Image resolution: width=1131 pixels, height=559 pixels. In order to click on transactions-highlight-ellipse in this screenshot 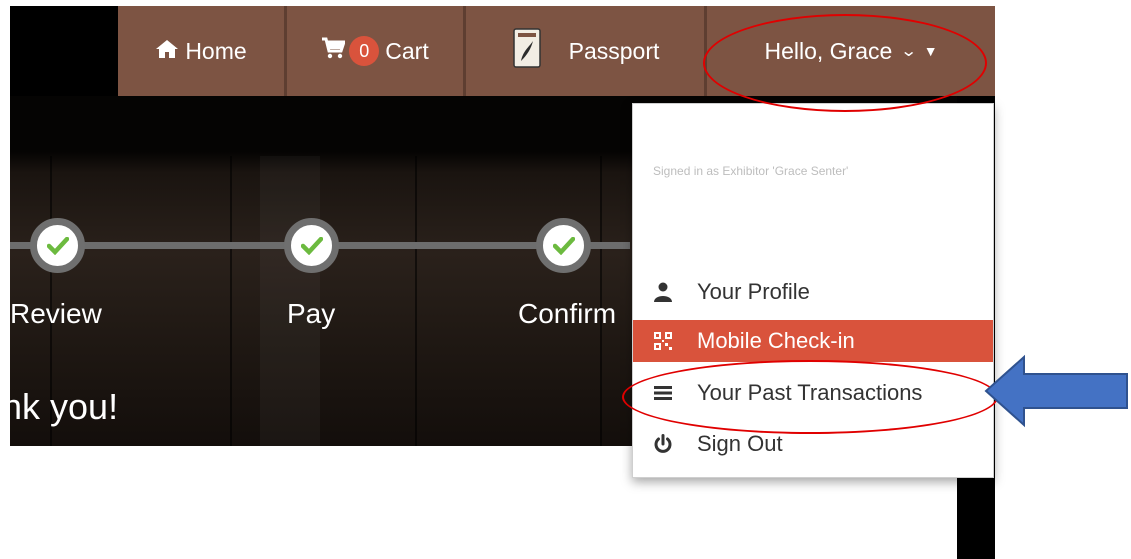, I will do `click(810, 397)`.